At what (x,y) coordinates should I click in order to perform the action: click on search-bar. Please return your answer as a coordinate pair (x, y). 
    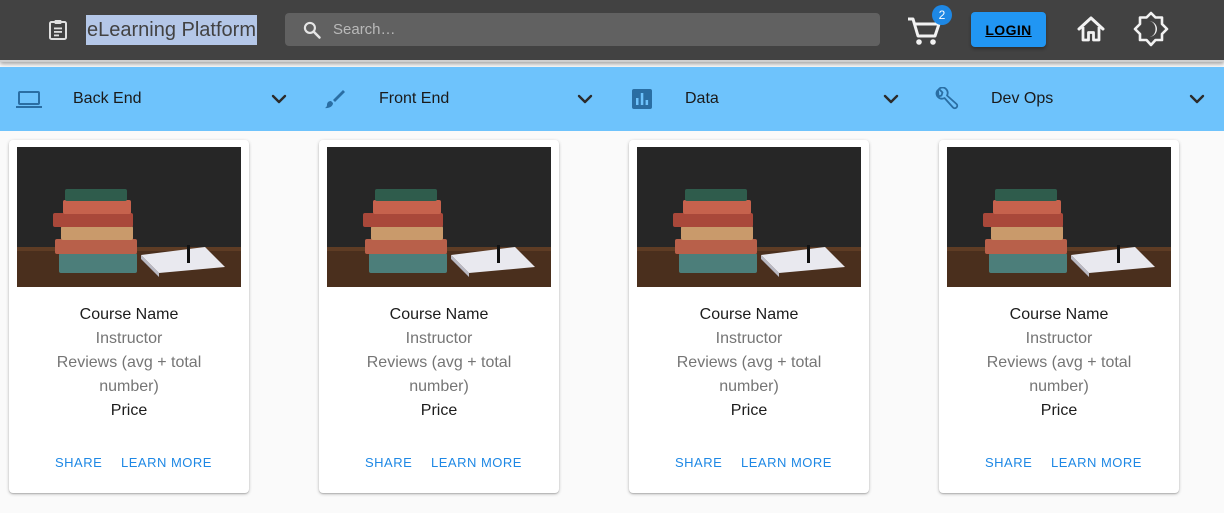
    Looking at the image, I should click on (582, 29).